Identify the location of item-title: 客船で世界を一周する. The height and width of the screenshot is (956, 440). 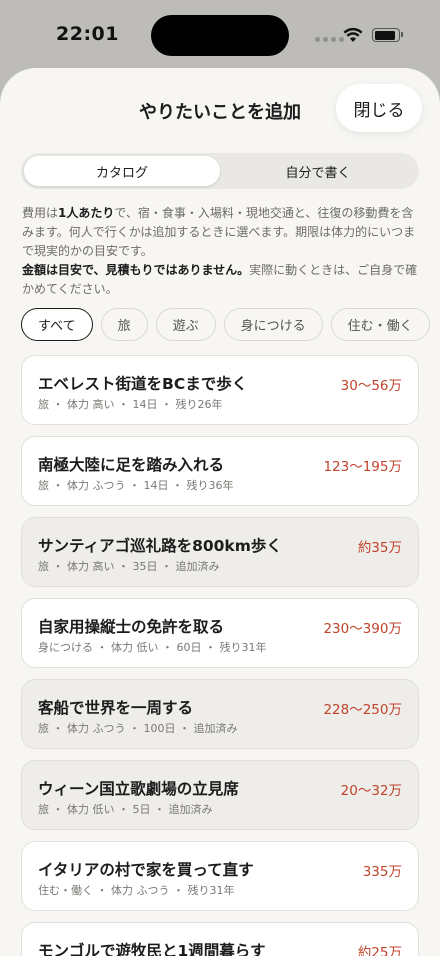
(116, 708).